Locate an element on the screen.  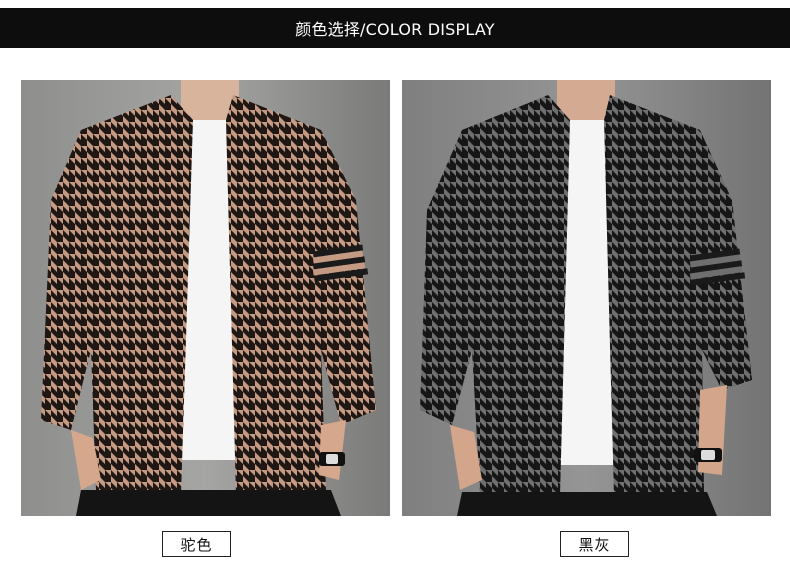
color-label-camel: 驼色 is located at coordinates (196, 544).